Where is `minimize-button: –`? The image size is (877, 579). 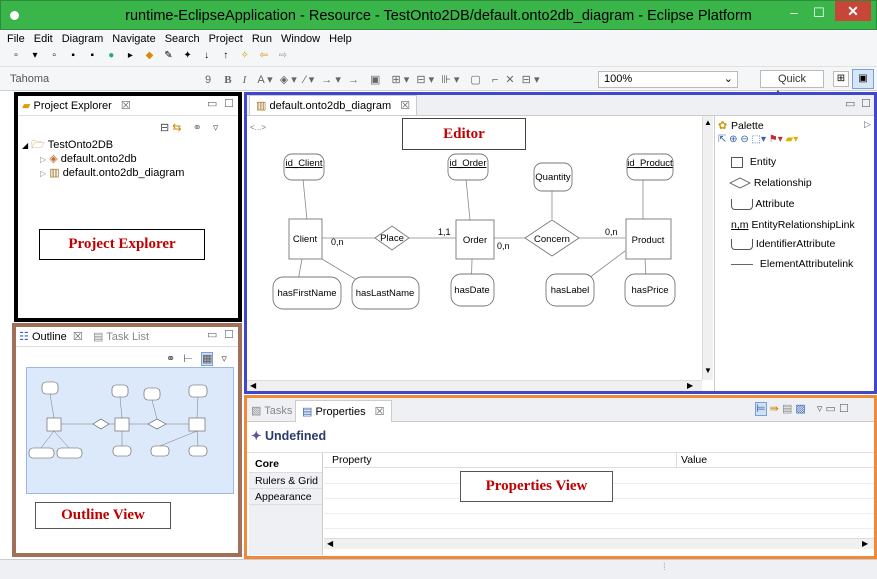
minimize-button: – is located at coordinates (794, 13).